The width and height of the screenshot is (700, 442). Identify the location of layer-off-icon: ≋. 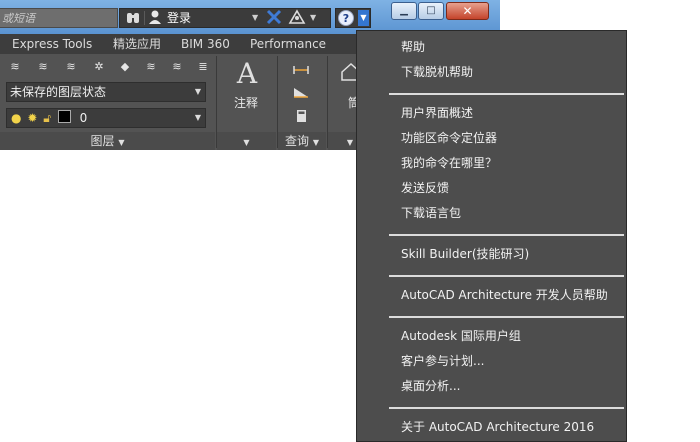
(151, 67).